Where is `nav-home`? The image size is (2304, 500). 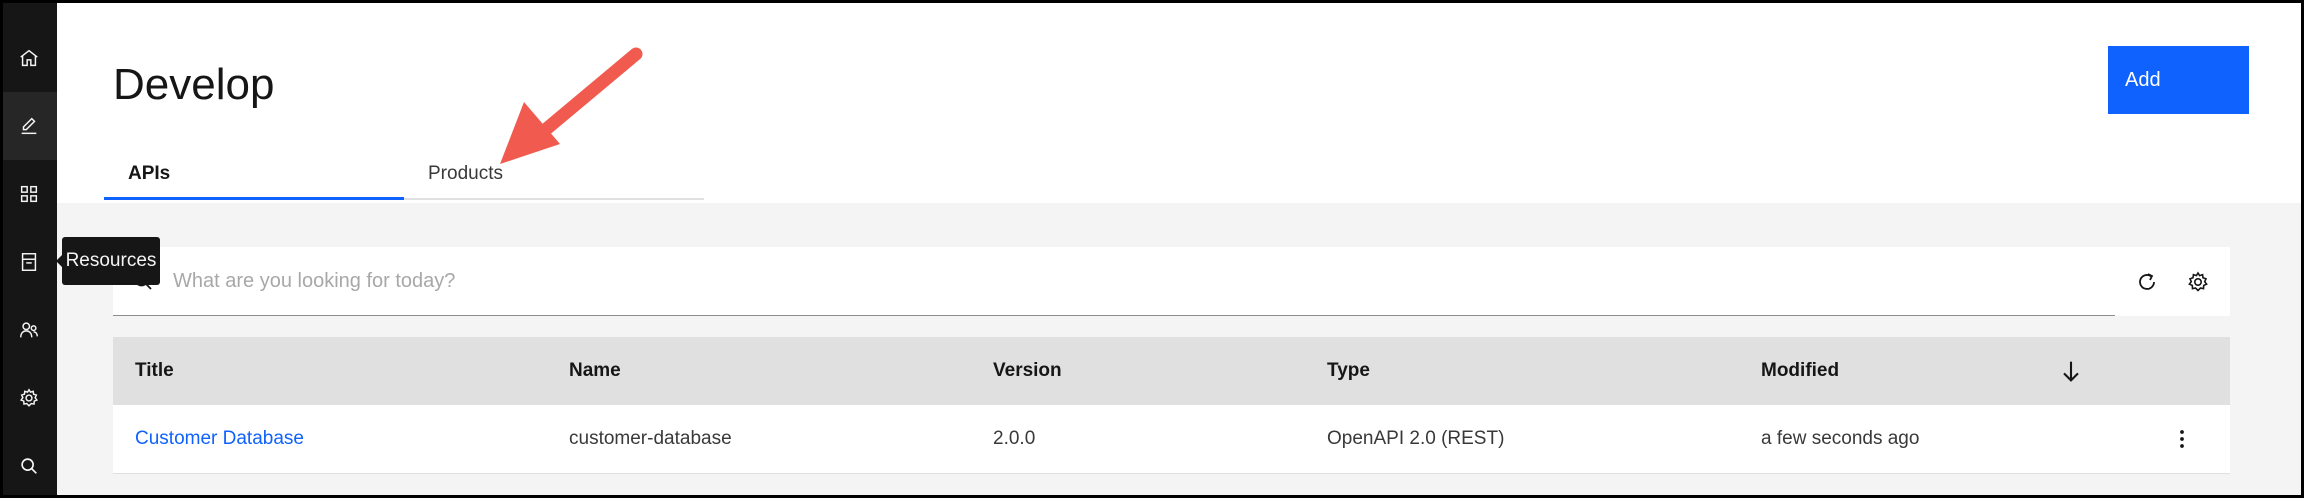 nav-home is located at coordinates (28, 58).